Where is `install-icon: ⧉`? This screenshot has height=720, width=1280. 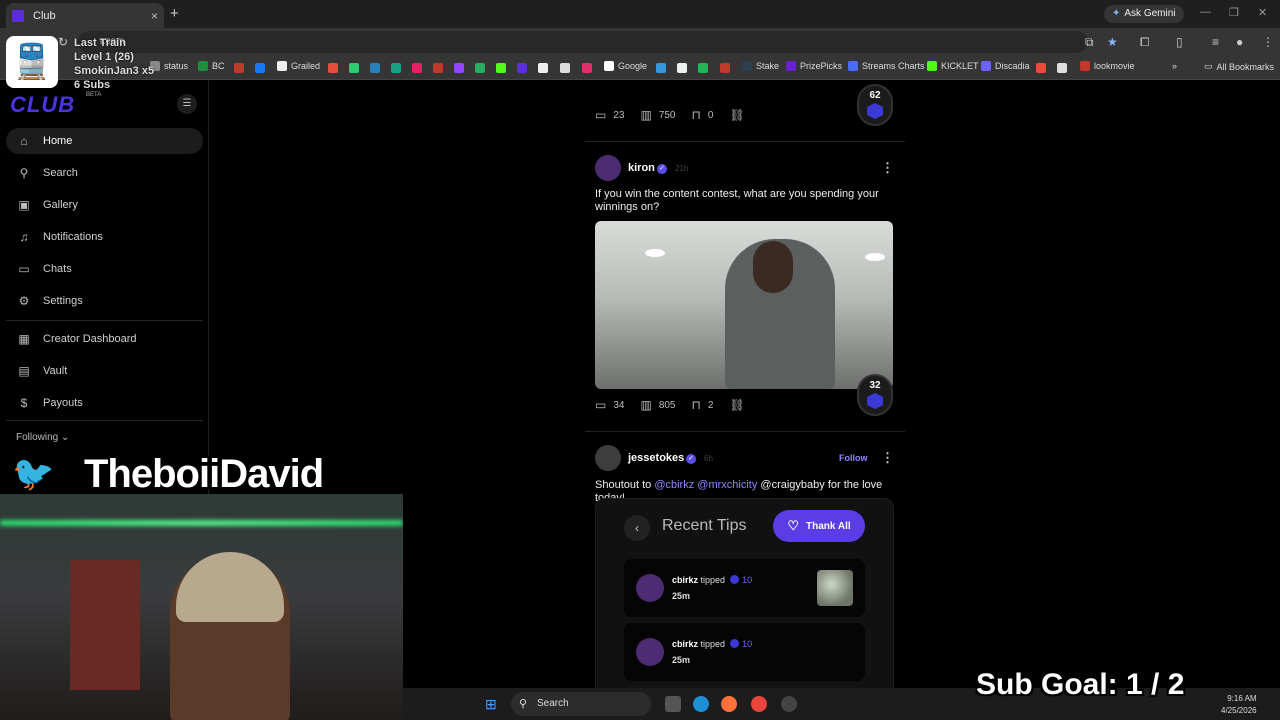
install-icon: ⧉ is located at coordinates (1089, 42).